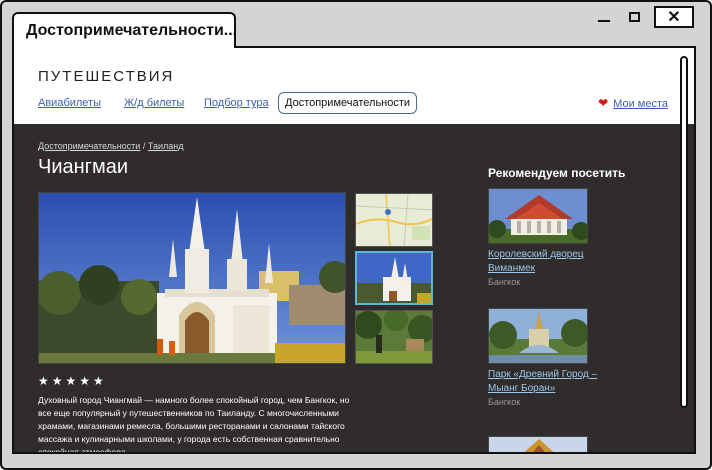 This screenshot has height=470, width=712. I want to click on temple-roof-image, so click(538, 444).